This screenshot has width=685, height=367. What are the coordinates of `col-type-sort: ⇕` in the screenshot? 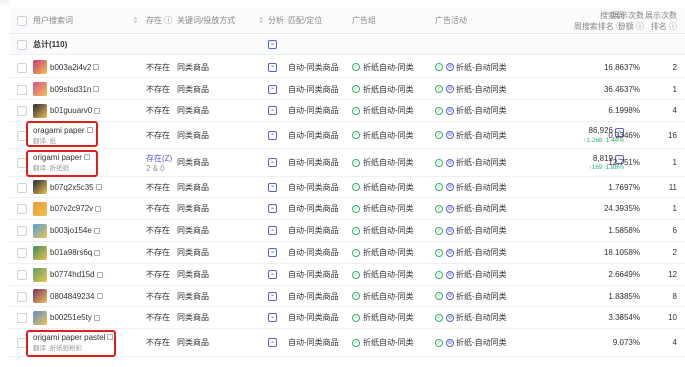 It's located at (260, 20).